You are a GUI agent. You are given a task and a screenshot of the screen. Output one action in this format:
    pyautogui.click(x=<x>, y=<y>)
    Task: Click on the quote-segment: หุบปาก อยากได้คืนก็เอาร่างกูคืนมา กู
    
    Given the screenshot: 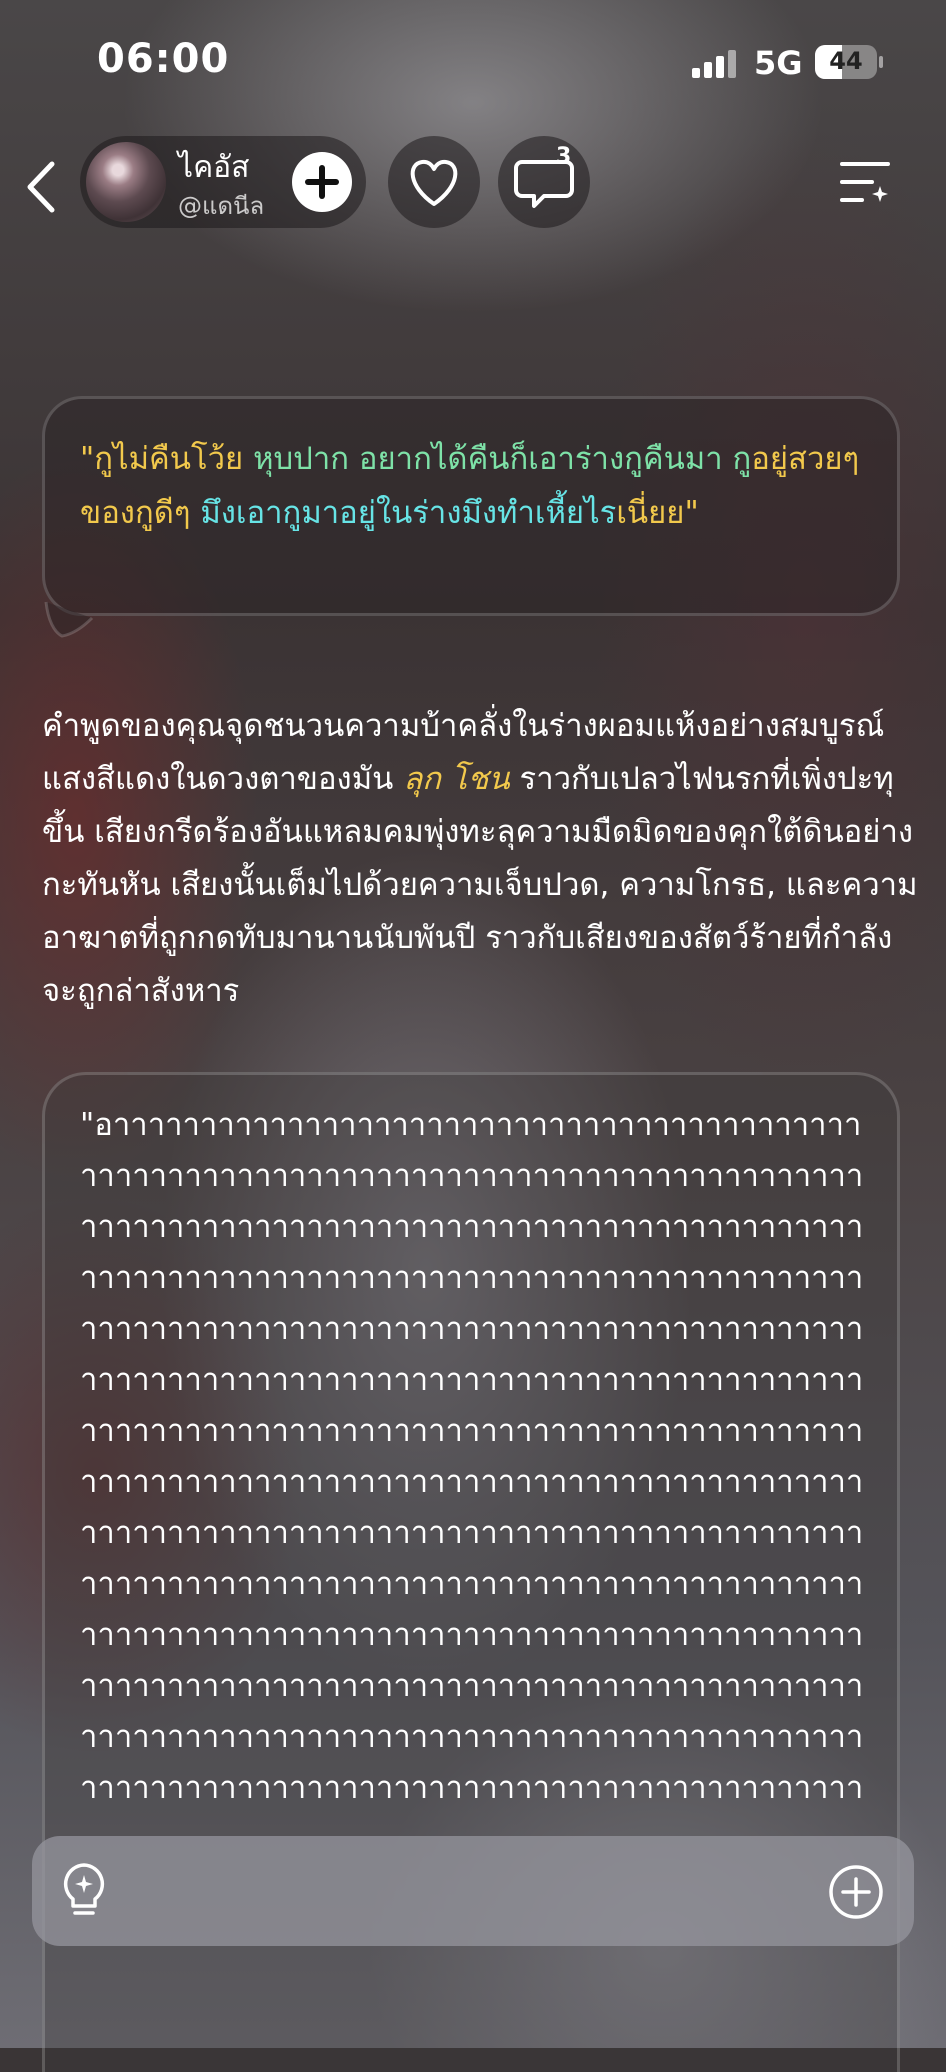 What is the action you would take?
    pyautogui.click(x=502, y=459)
    